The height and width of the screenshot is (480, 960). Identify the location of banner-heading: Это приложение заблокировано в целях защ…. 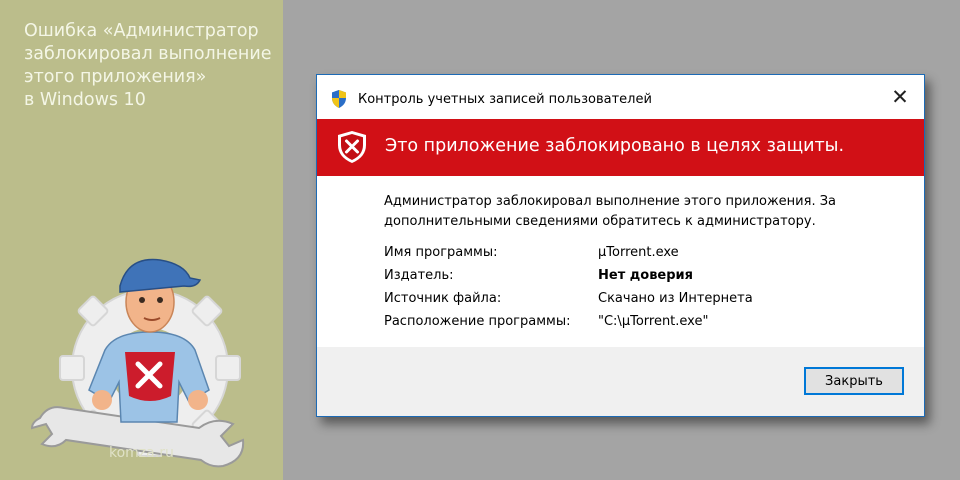
(615, 146).